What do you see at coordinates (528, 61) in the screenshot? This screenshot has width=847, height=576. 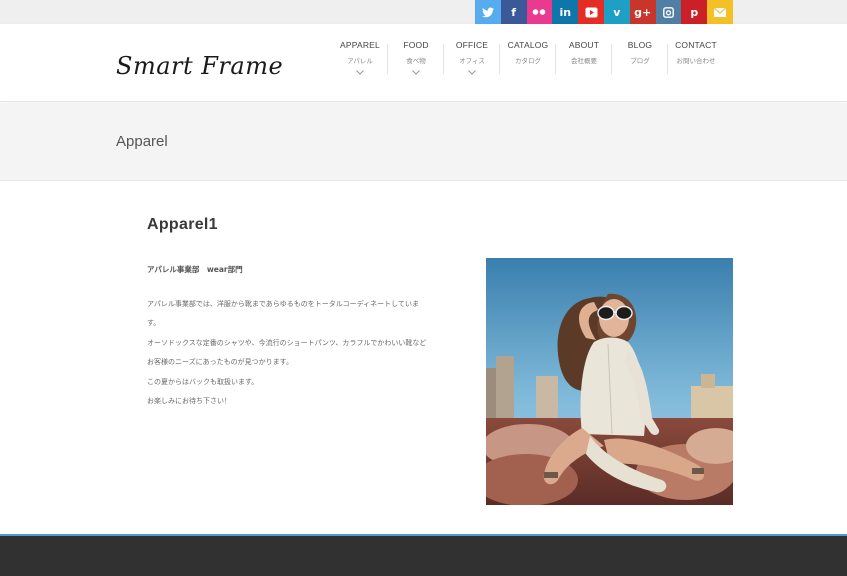 I see `nav-sublabel: カタログ` at bounding box center [528, 61].